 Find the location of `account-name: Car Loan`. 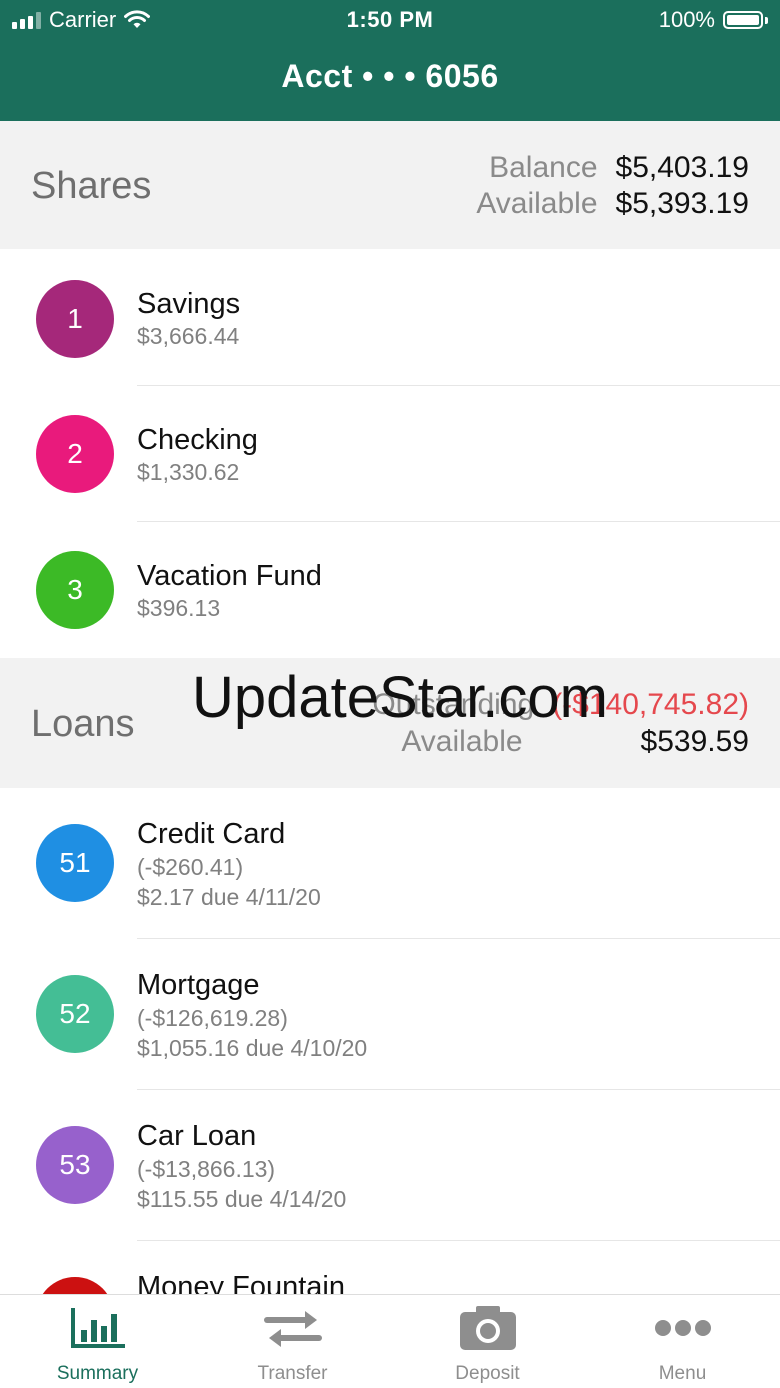

account-name: Car Loan is located at coordinates (197, 1136).